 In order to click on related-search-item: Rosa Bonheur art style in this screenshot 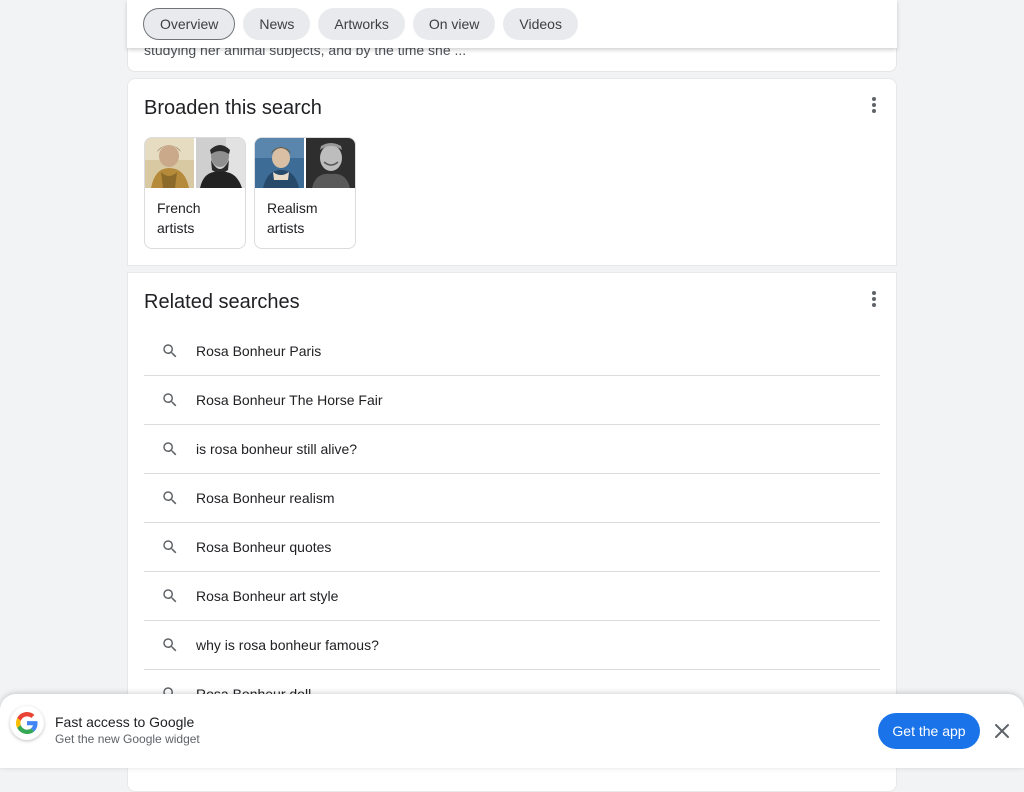, I will do `click(512, 596)`.